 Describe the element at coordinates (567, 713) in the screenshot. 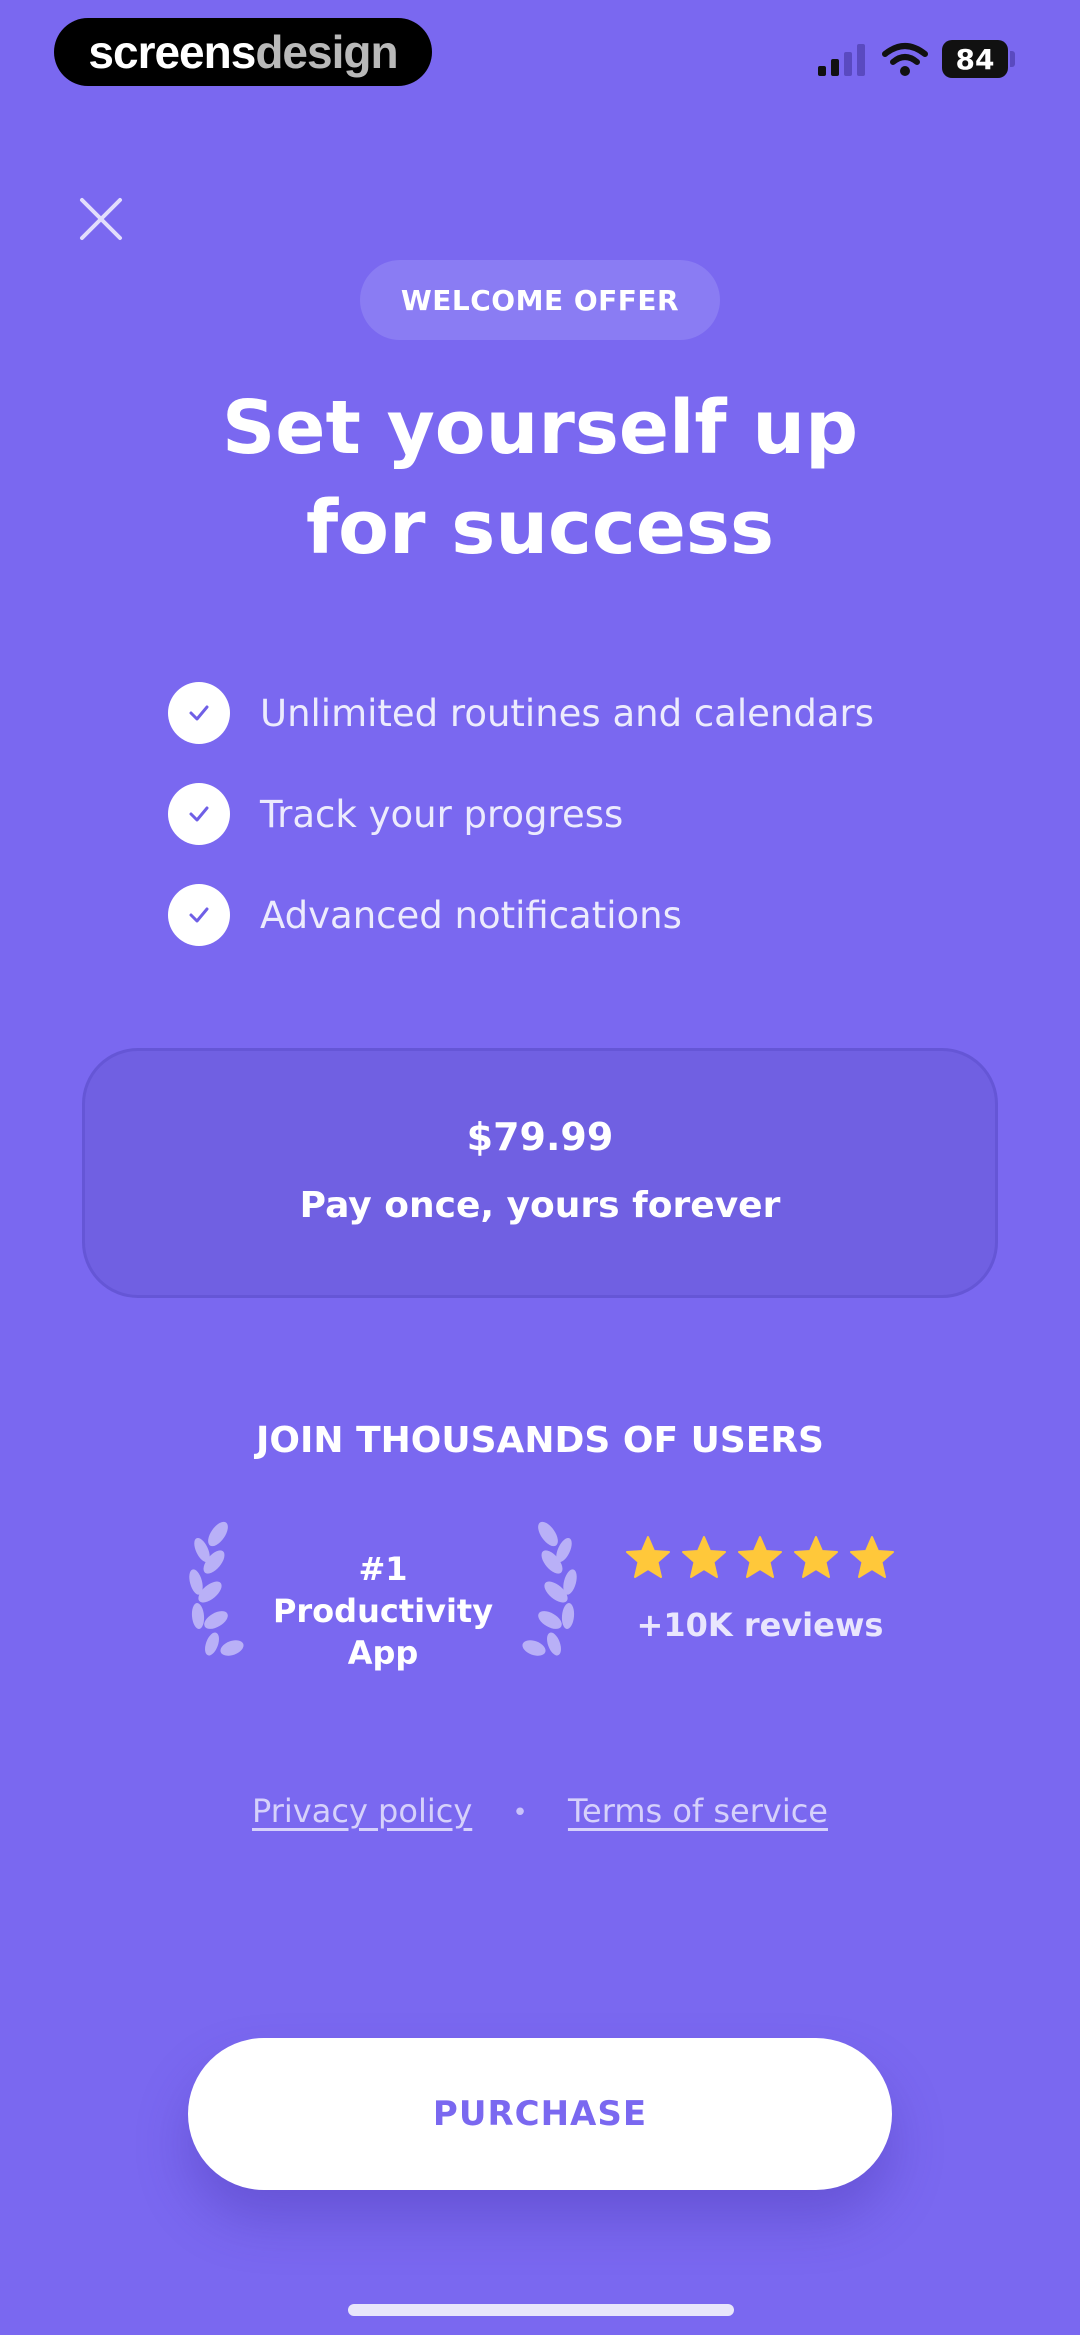

I see `feature-label: Unlimited routines and calendars` at that location.